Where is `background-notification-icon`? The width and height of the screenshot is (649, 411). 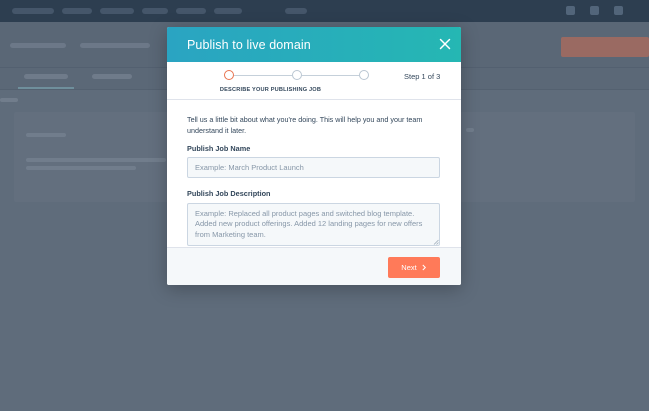 background-notification-icon is located at coordinates (570, 10).